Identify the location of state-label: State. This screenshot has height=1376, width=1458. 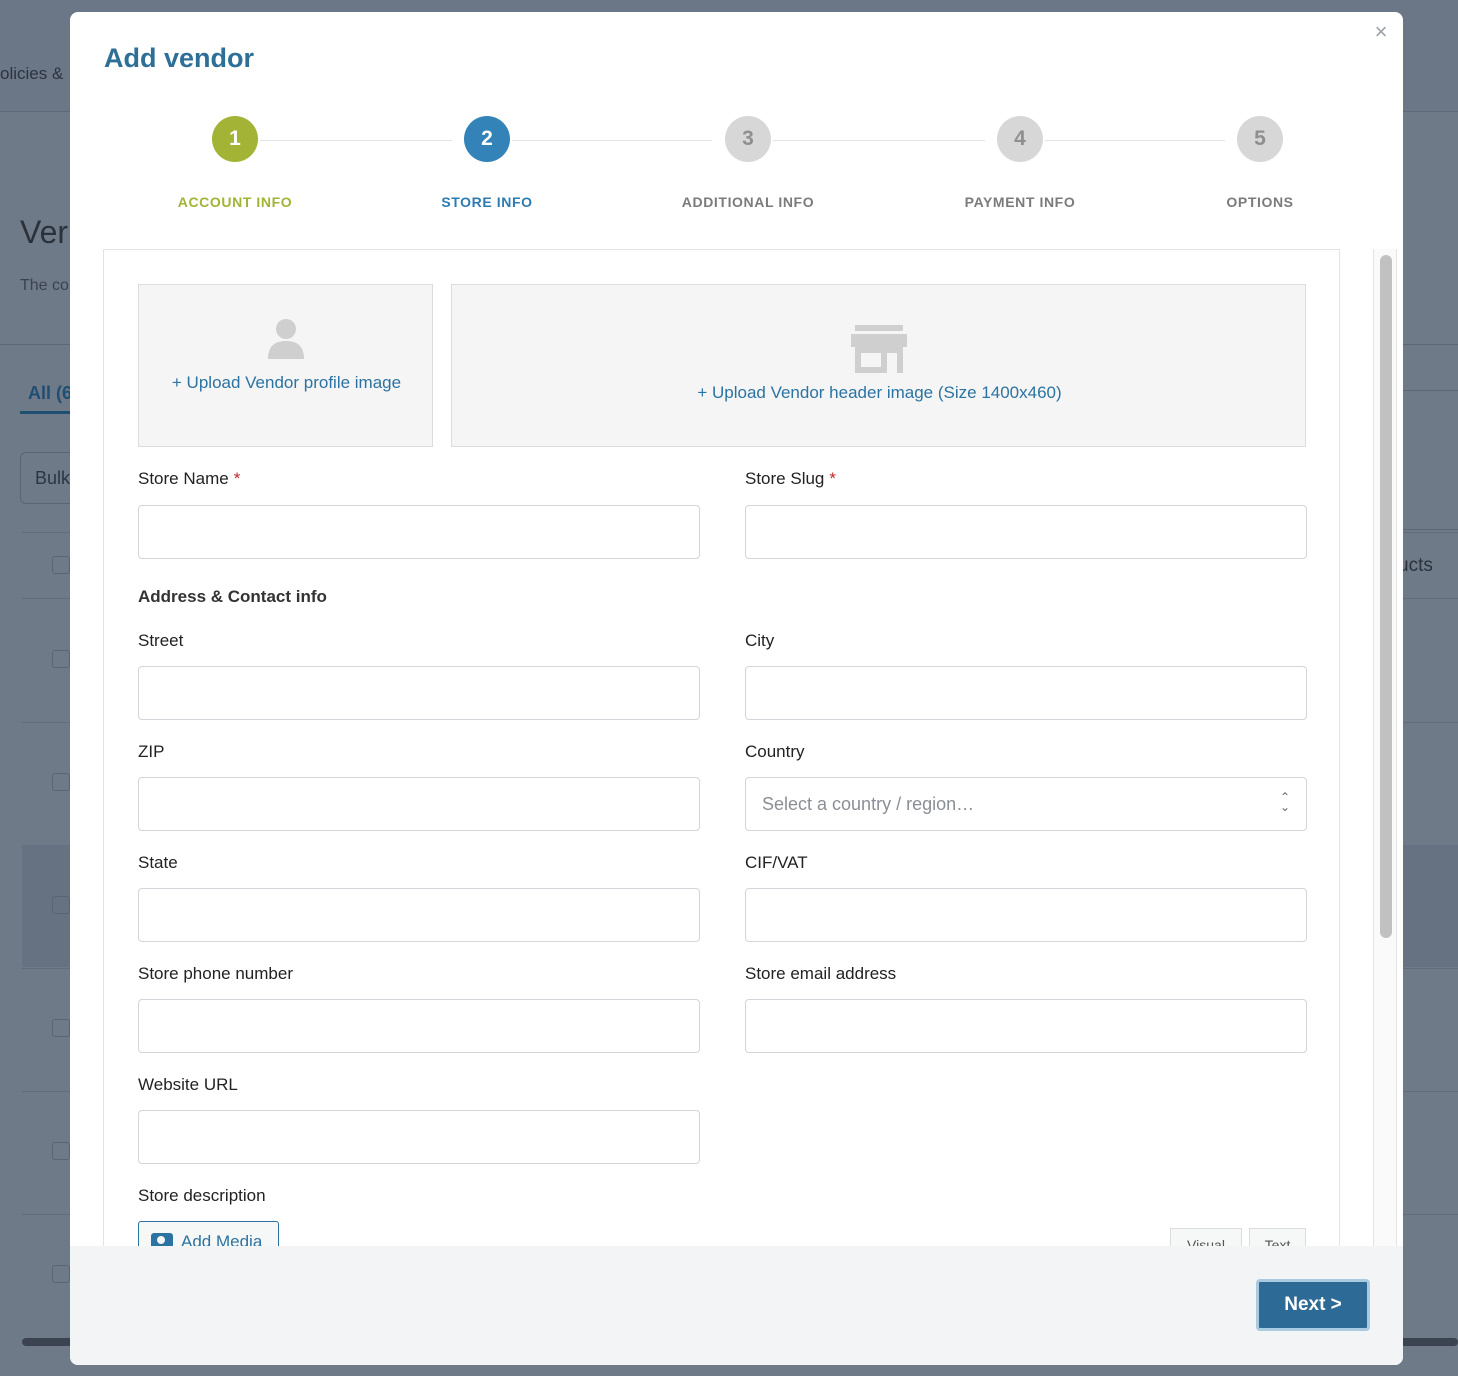
(158, 862).